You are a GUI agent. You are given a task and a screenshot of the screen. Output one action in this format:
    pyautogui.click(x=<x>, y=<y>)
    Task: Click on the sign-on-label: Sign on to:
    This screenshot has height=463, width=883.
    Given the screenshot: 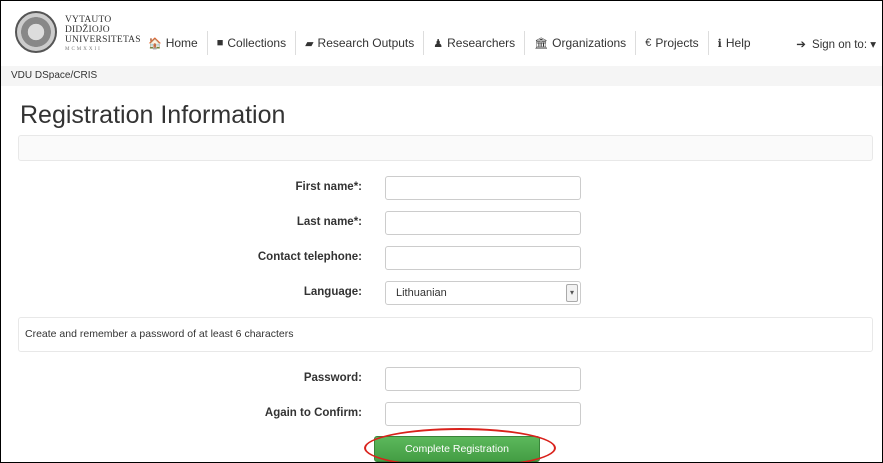 What is the action you would take?
    pyautogui.click(x=840, y=45)
    